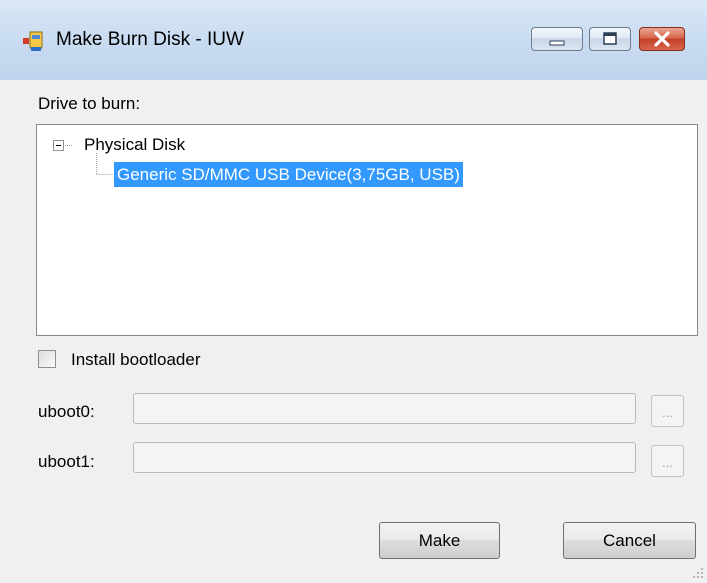 The width and height of the screenshot is (707, 583). What do you see at coordinates (439, 540) in the screenshot?
I see `make-button: Make` at bounding box center [439, 540].